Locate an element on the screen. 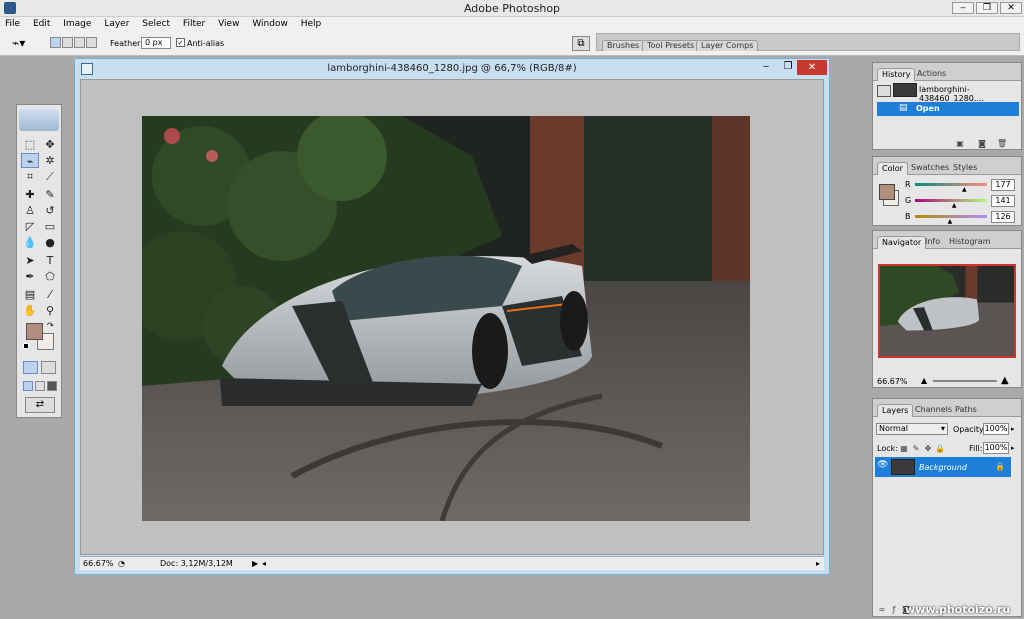 The image size is (1024, 619). color-fg-swatch is located at coordinates (887, 192).